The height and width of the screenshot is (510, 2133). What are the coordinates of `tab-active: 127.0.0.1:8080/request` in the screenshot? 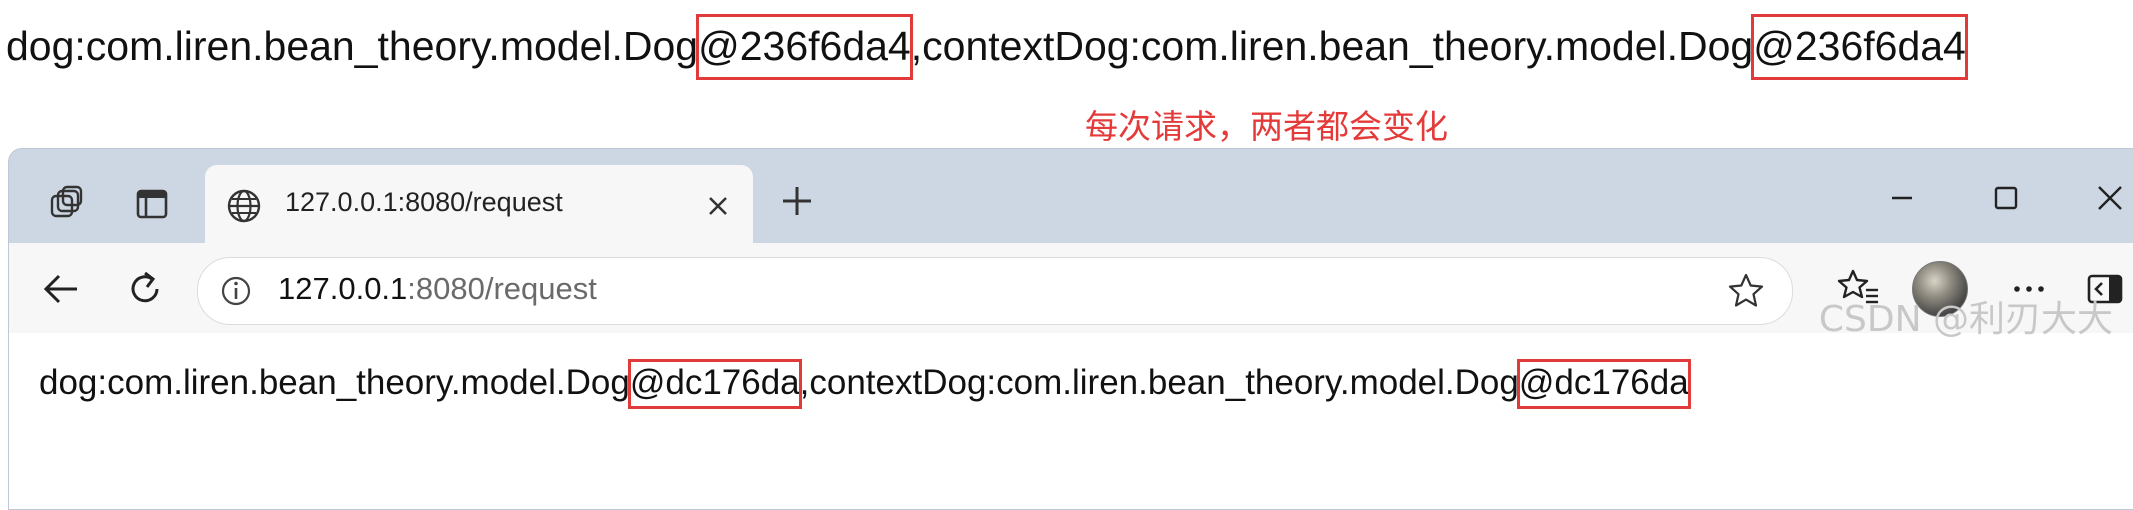 It's located at (479, 205).